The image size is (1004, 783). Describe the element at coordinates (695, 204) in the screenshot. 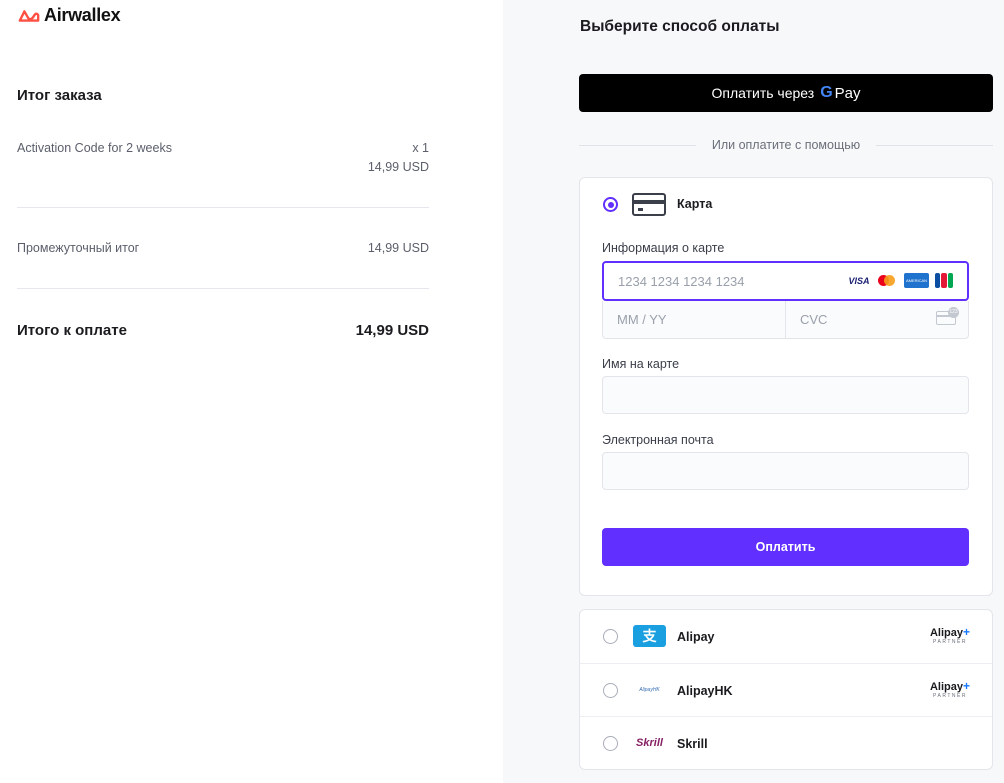

I see `card-option-label: Карта` at that location.